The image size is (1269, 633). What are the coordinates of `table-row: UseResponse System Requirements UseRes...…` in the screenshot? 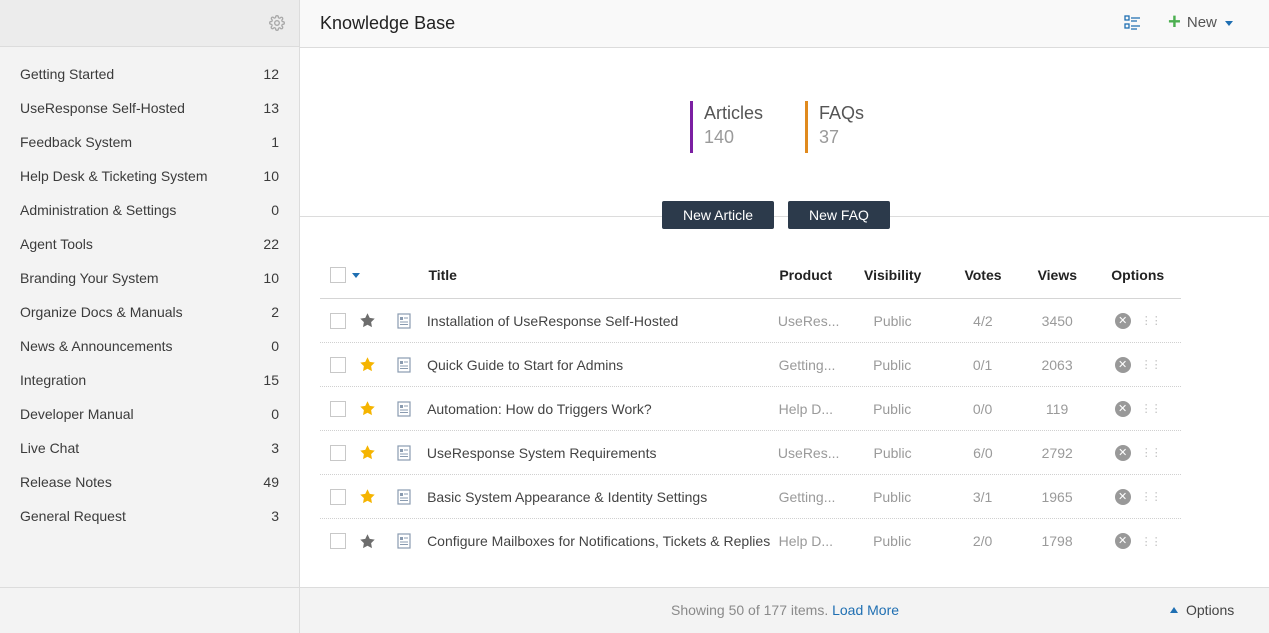 It's located at (750, 453).